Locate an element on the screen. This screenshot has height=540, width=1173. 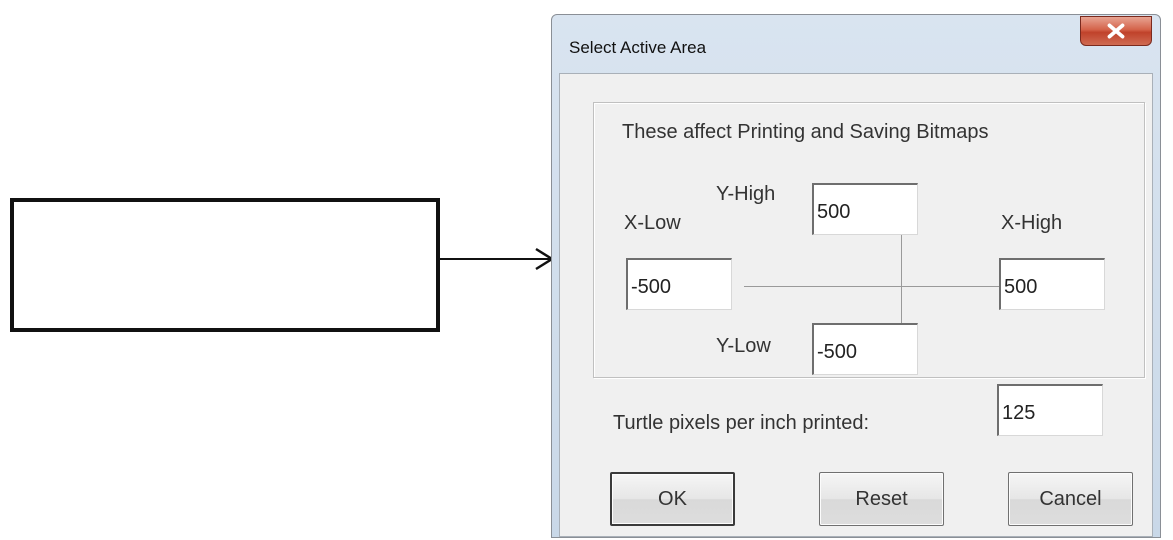
close-button is located at coordinates (1116, 31).